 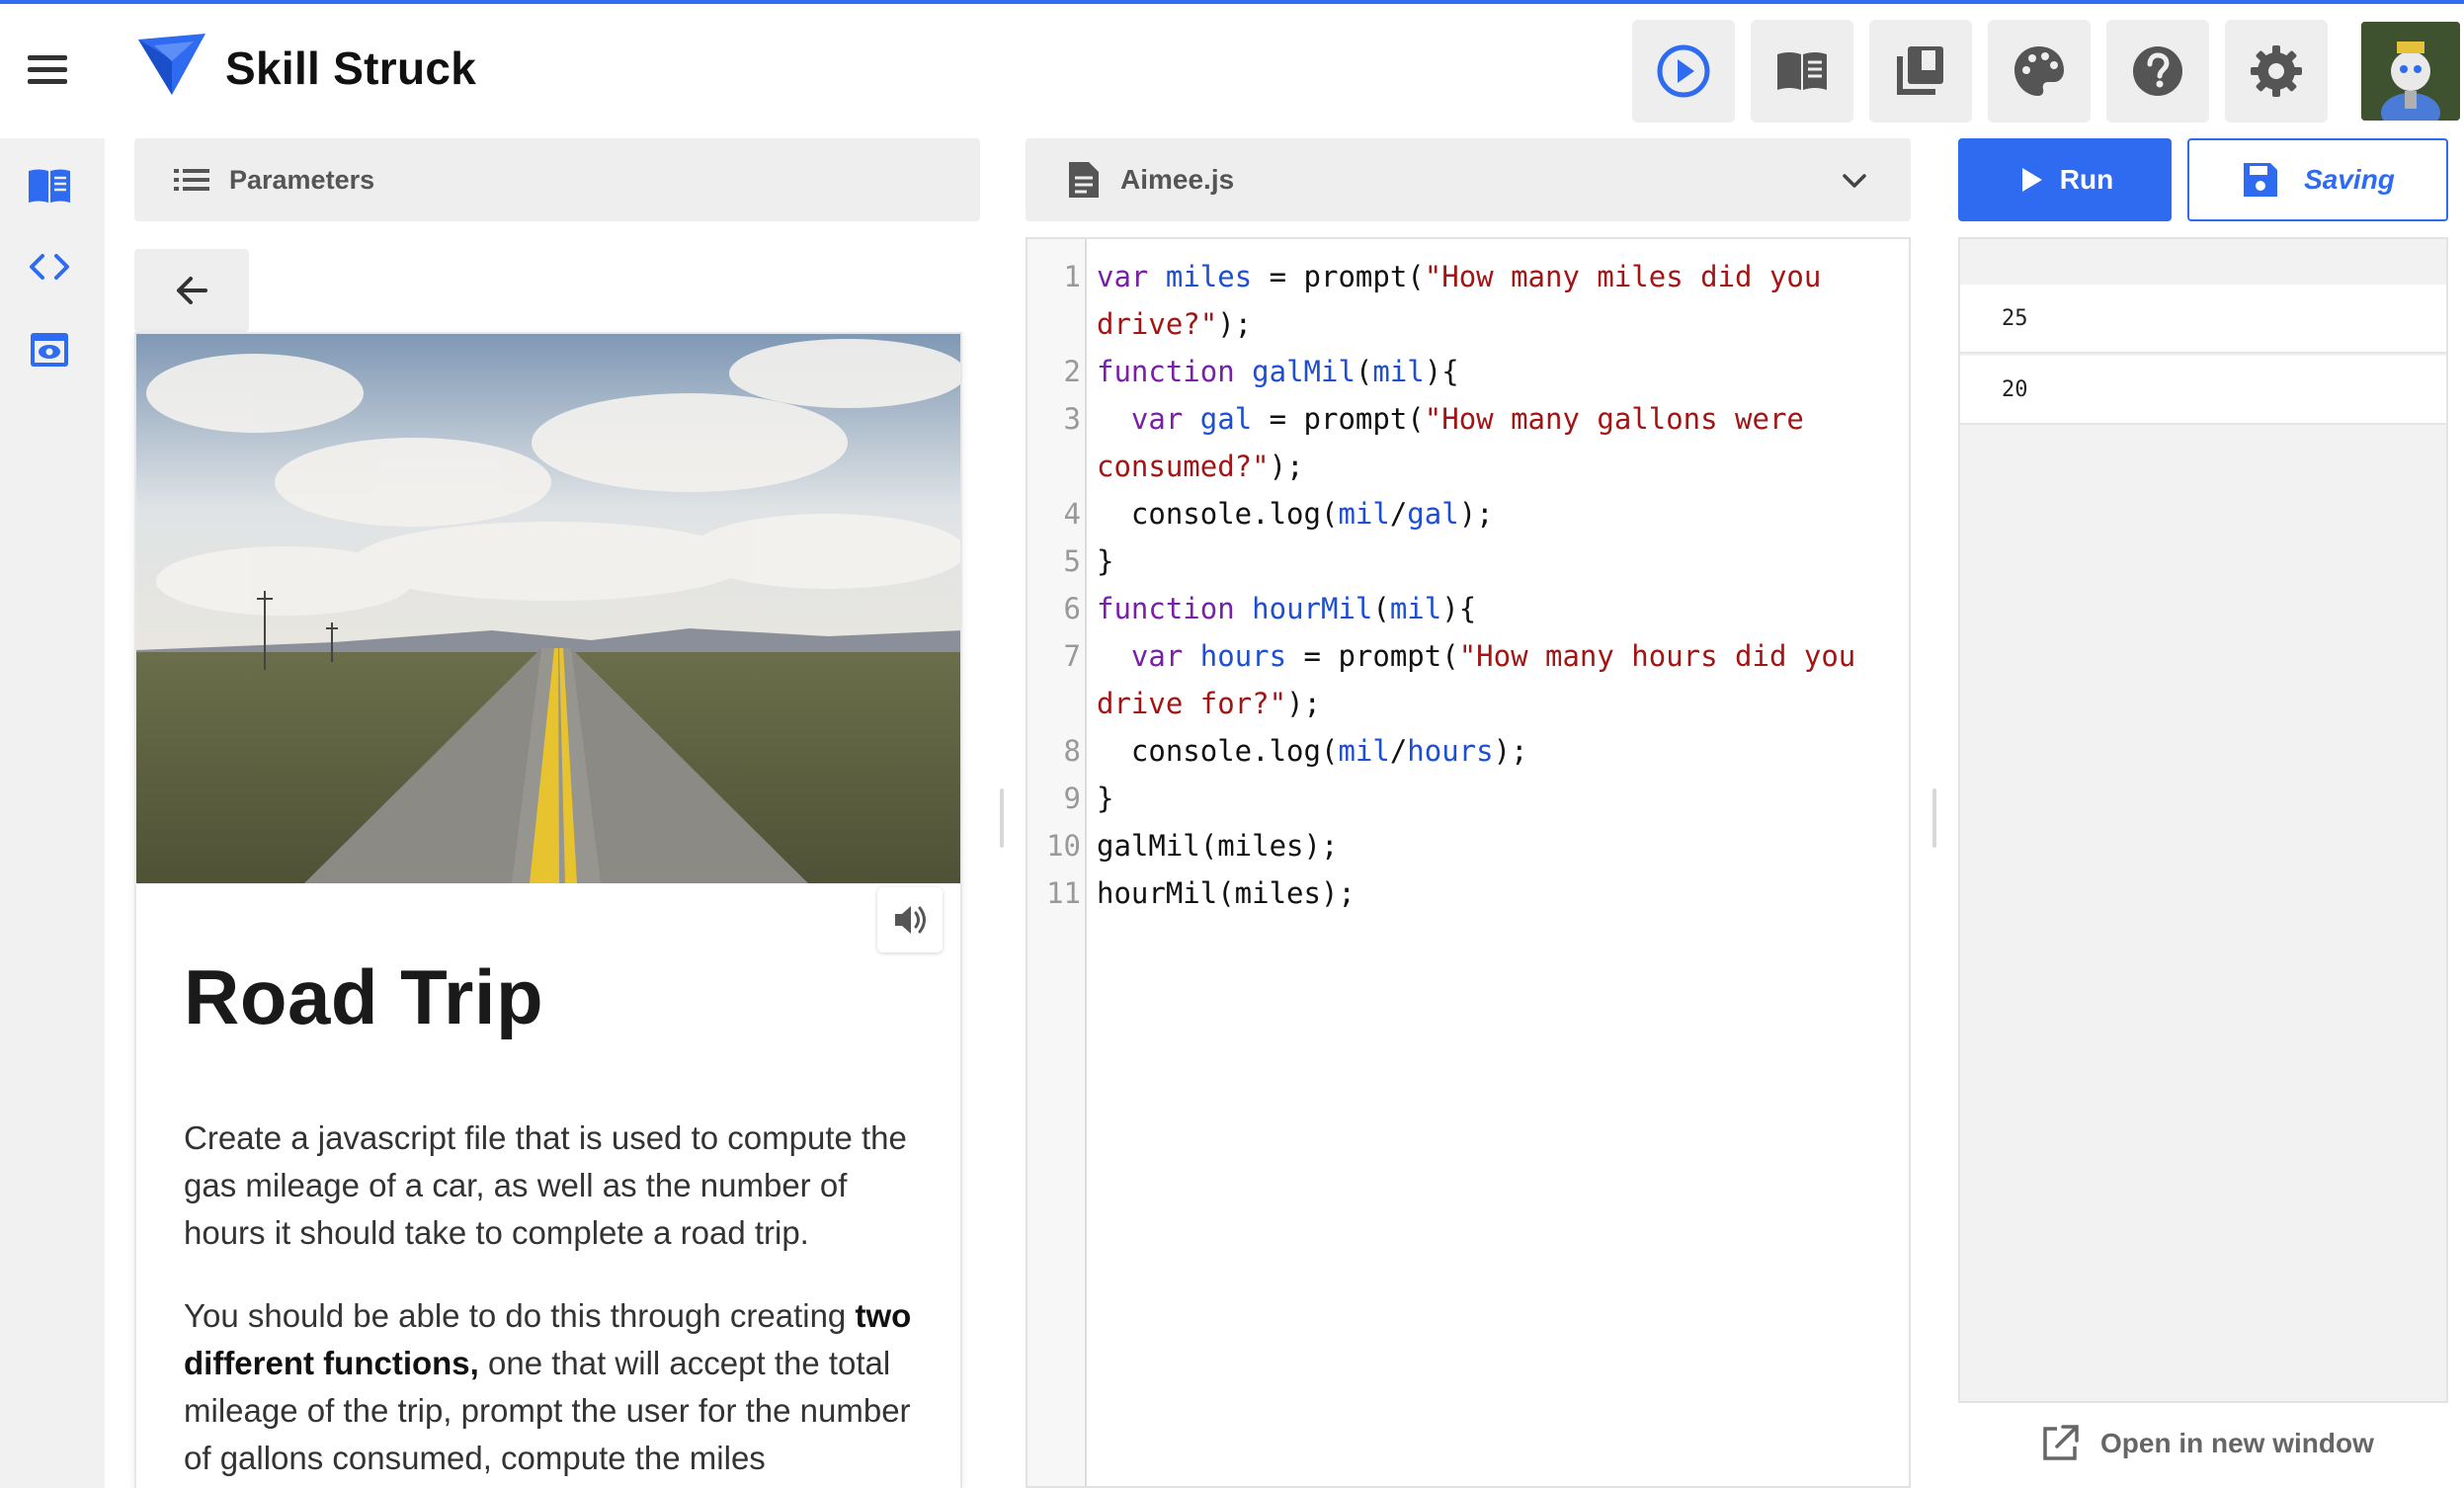 I want to click on play-circle-icon, so click(x=1683, y=71).